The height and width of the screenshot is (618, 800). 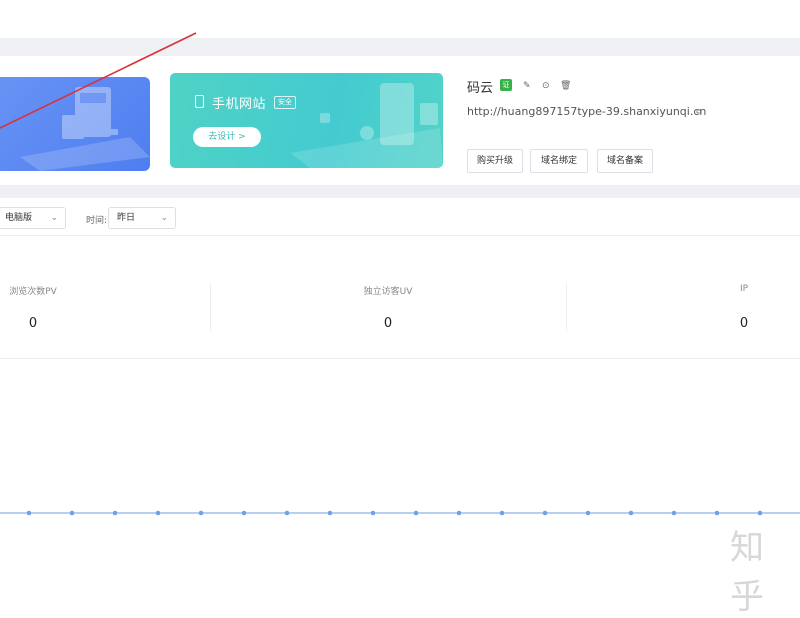 I want to click on bind-domain-button: 域名绑定, so click(x=559, y=161).